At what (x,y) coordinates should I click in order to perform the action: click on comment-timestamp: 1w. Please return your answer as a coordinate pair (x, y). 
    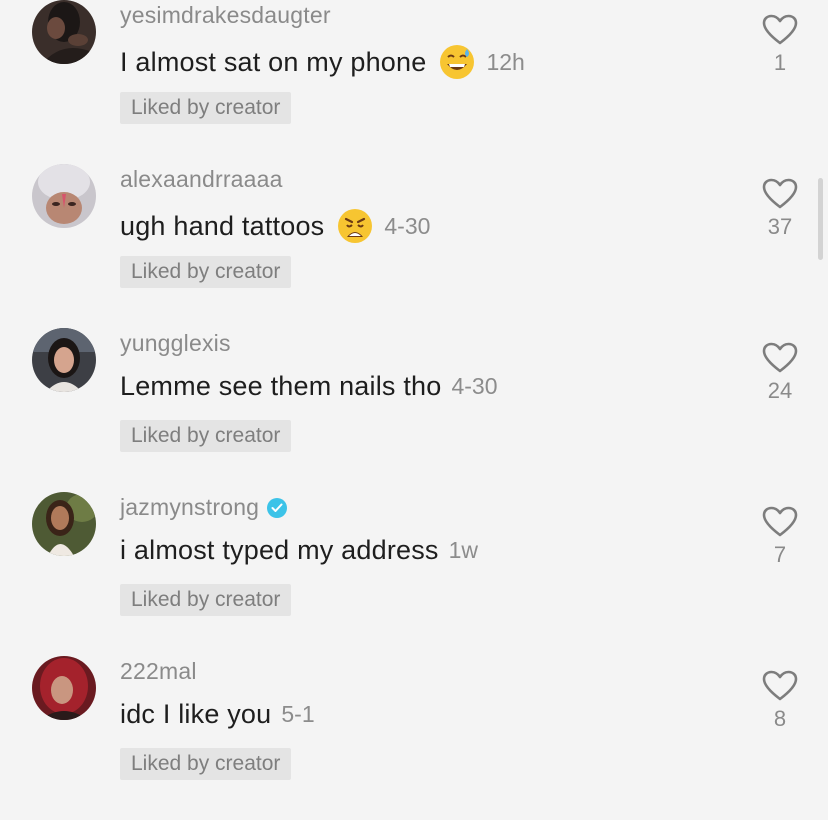
    Looking at the image, I should click on (463, 550).